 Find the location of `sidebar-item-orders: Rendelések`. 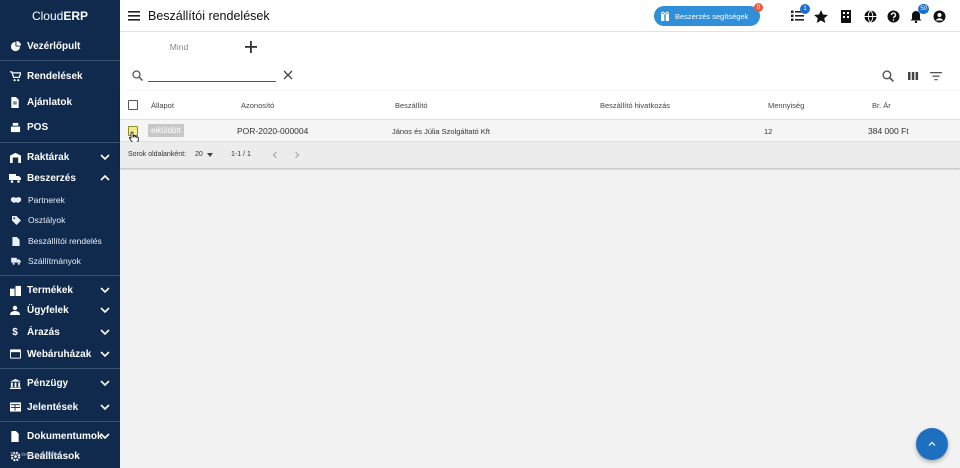

sidebar-item-orders: Rendelések is located at coordinates (60, 76).